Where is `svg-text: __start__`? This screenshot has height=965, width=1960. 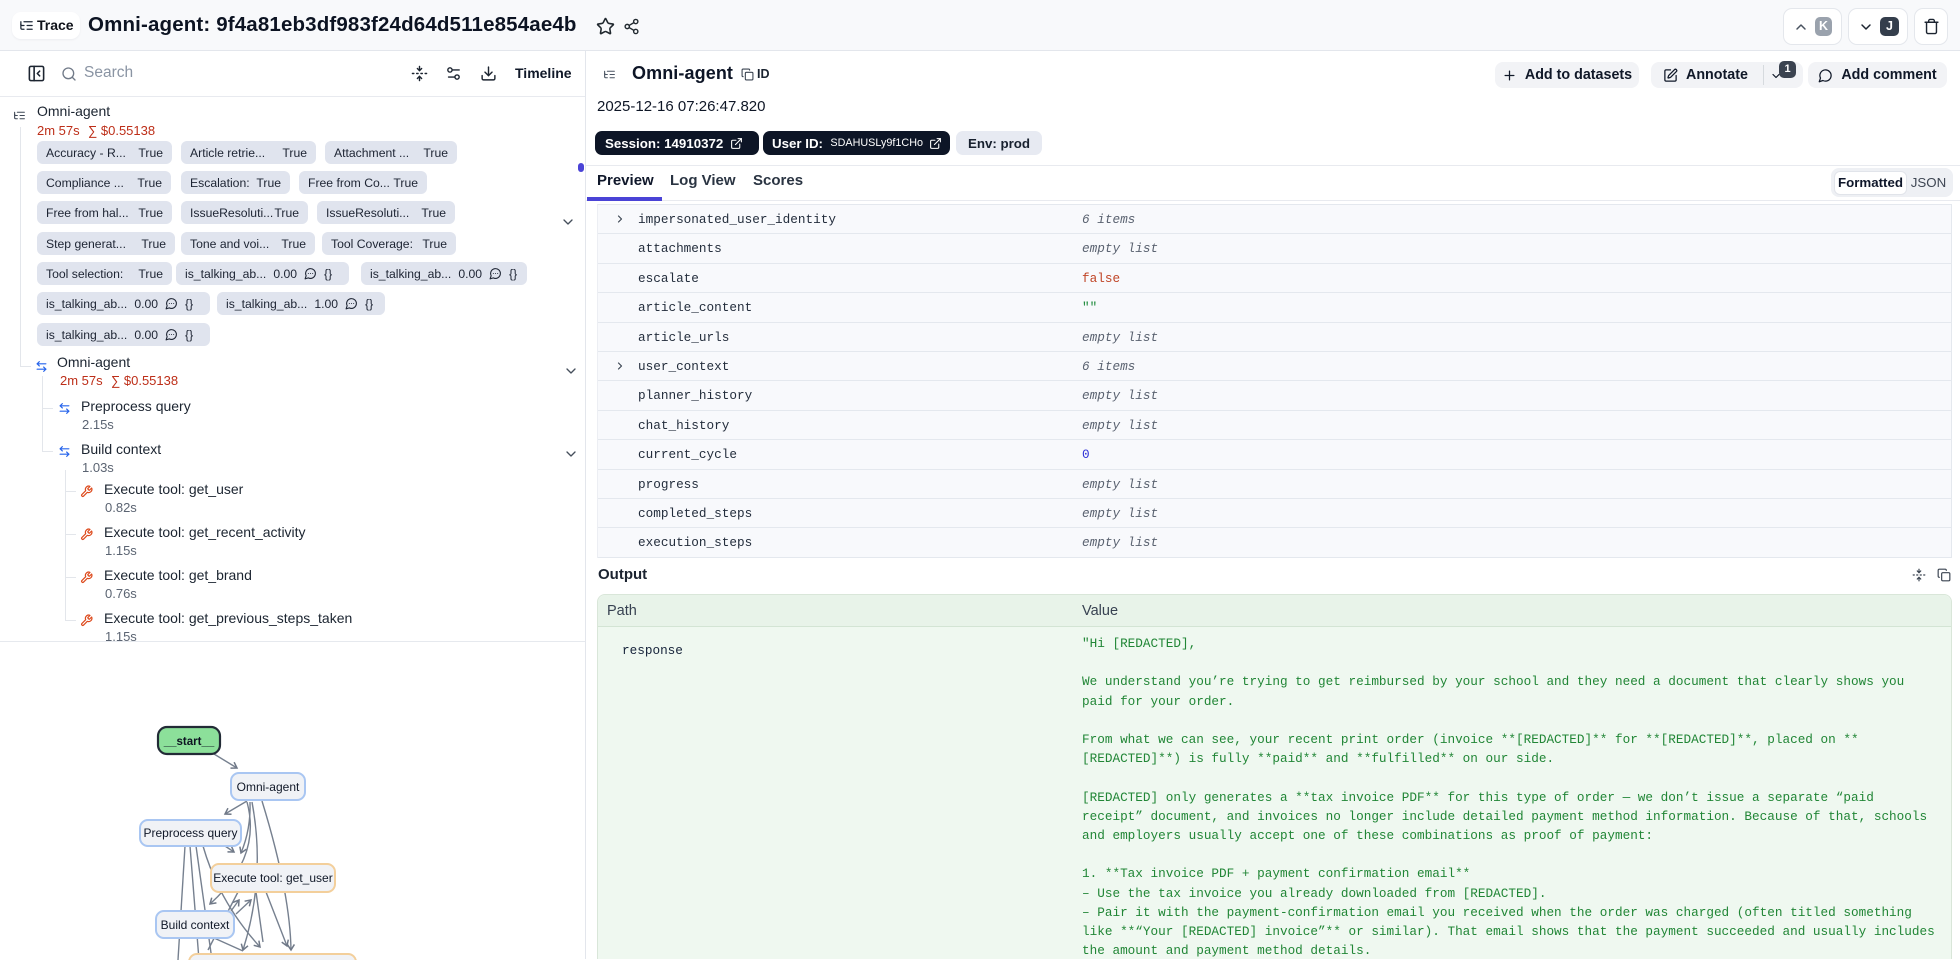
svg-text: __start__ is located at coordinates (189, 742).